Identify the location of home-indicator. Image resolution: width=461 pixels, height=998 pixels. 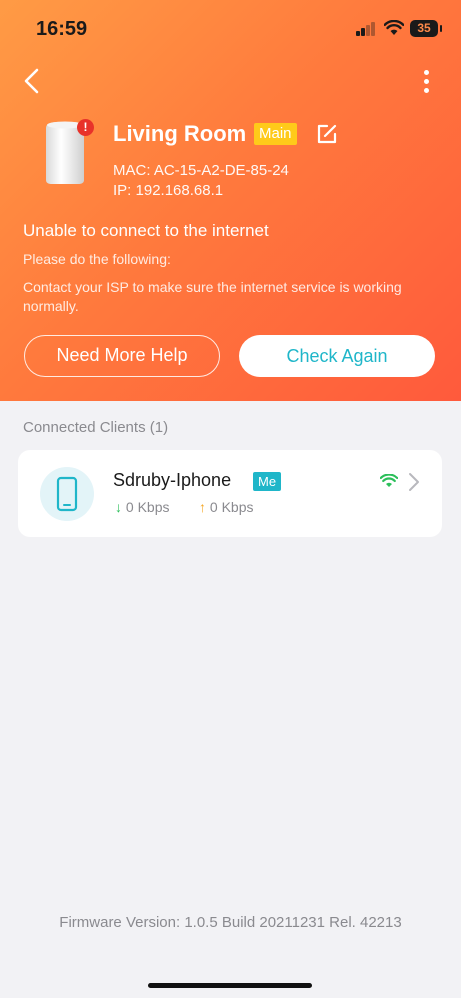
(230, 985).